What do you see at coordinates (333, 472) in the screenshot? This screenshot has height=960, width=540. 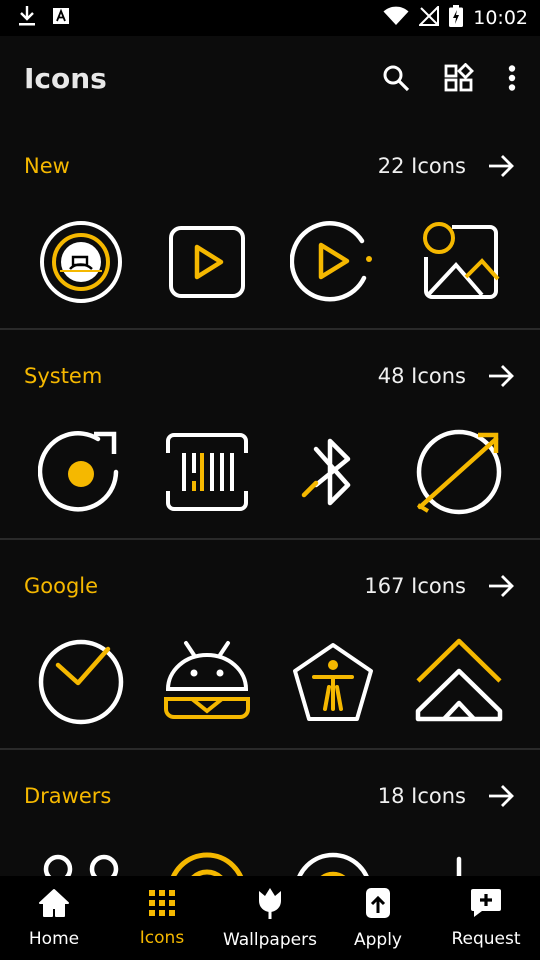 I see `bluetooth-icon` at bounding box center [333, 472].